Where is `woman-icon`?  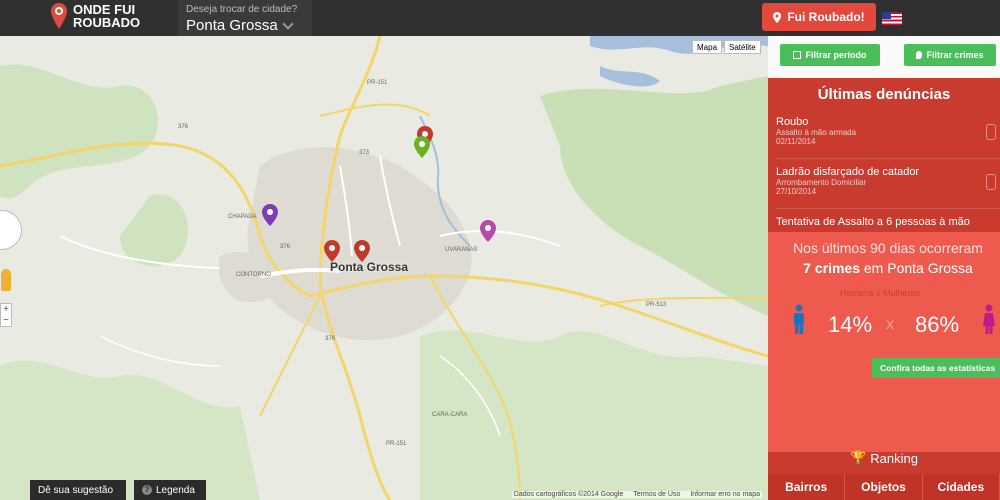 woman-icon is located at coordinates (989, 319).